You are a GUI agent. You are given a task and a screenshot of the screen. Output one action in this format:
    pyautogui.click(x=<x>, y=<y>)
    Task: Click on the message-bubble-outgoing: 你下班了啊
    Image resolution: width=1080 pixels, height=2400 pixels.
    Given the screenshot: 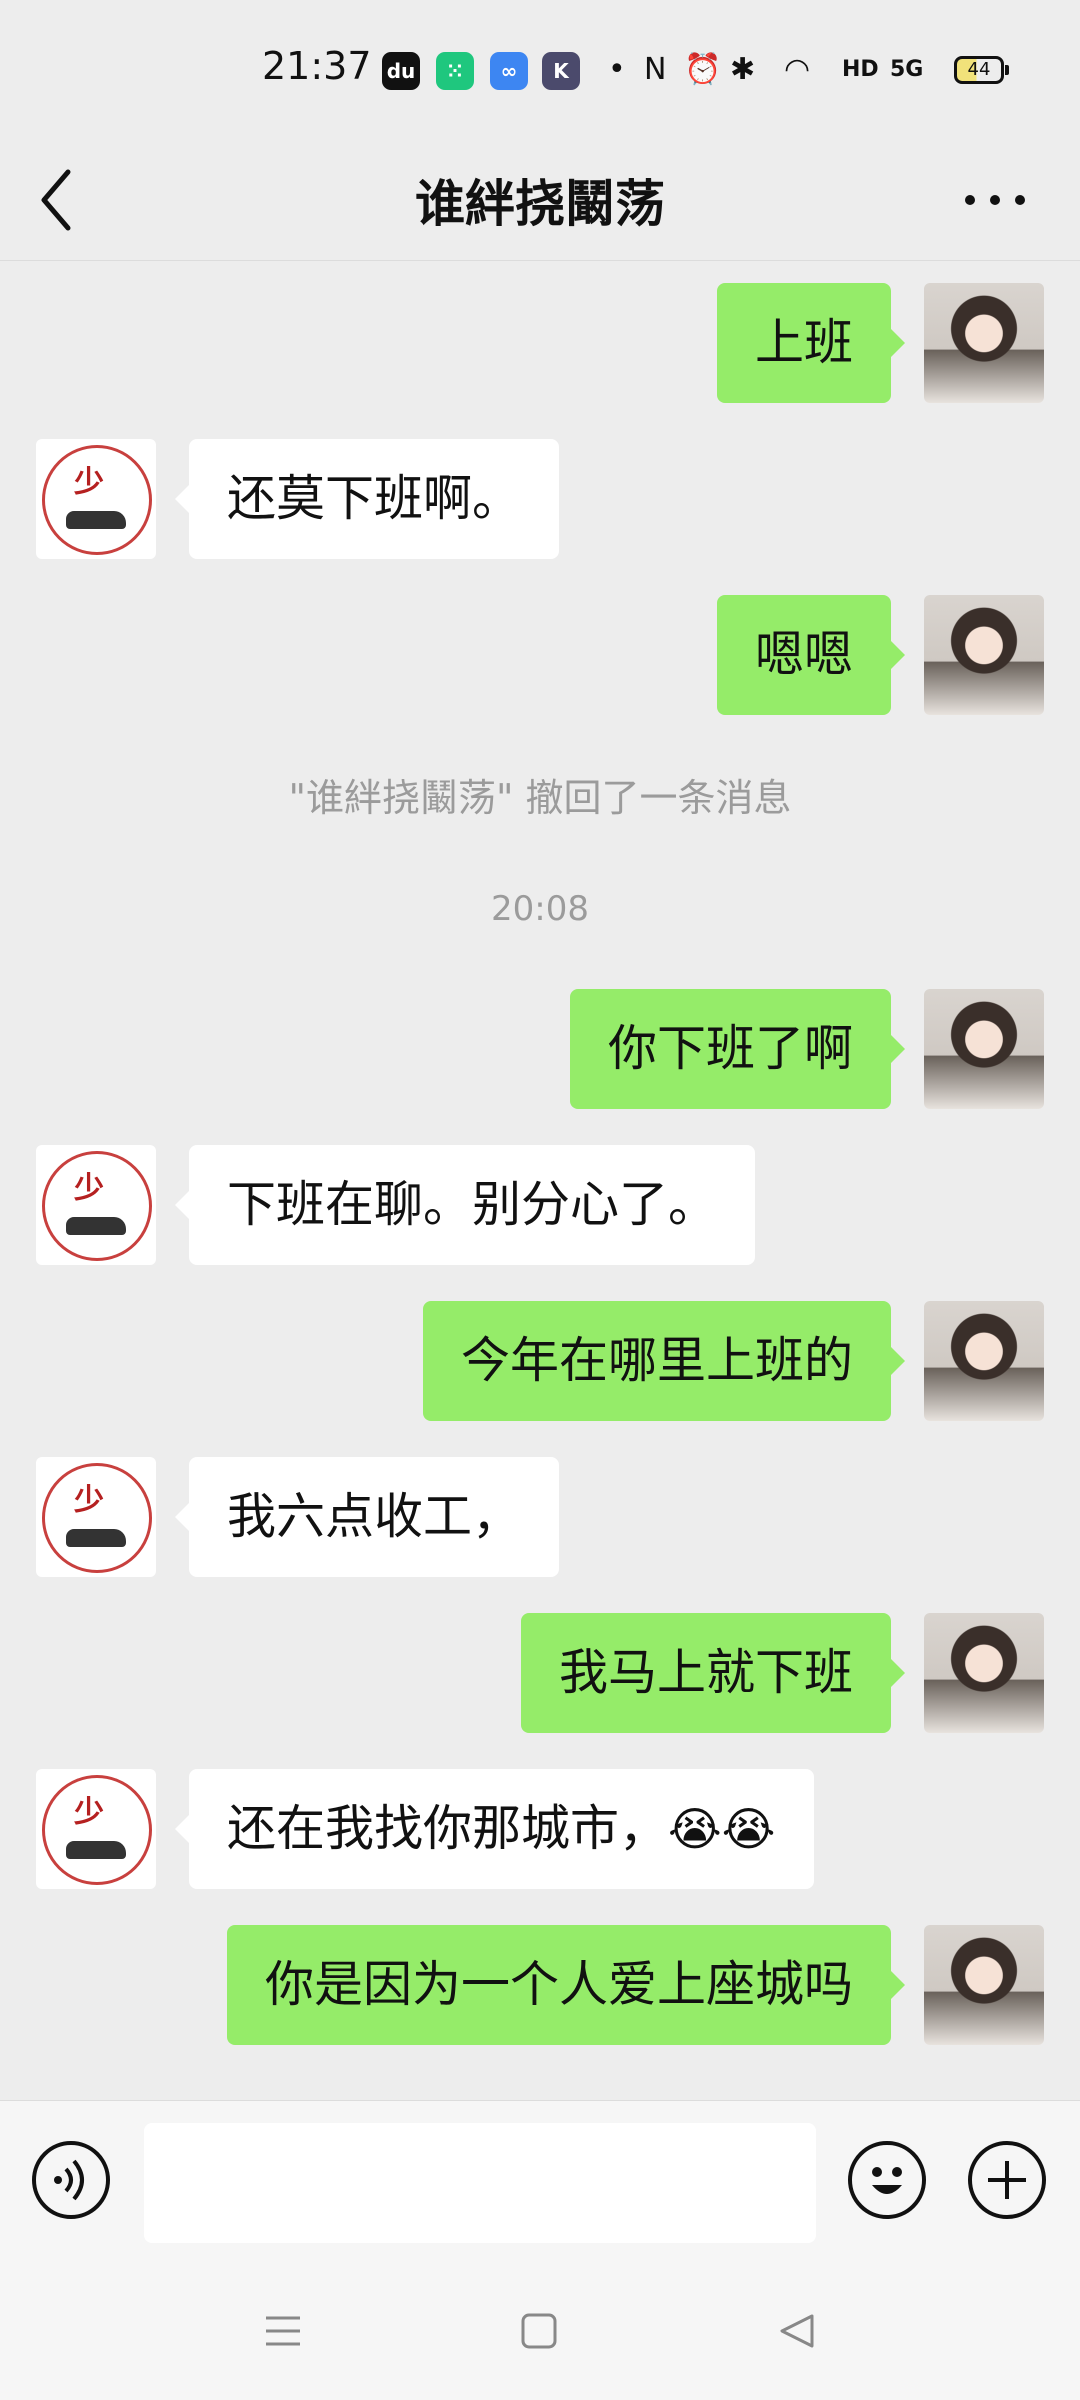 What is the action you would take?
    pyautogui.click(x=737, y=1049)
    